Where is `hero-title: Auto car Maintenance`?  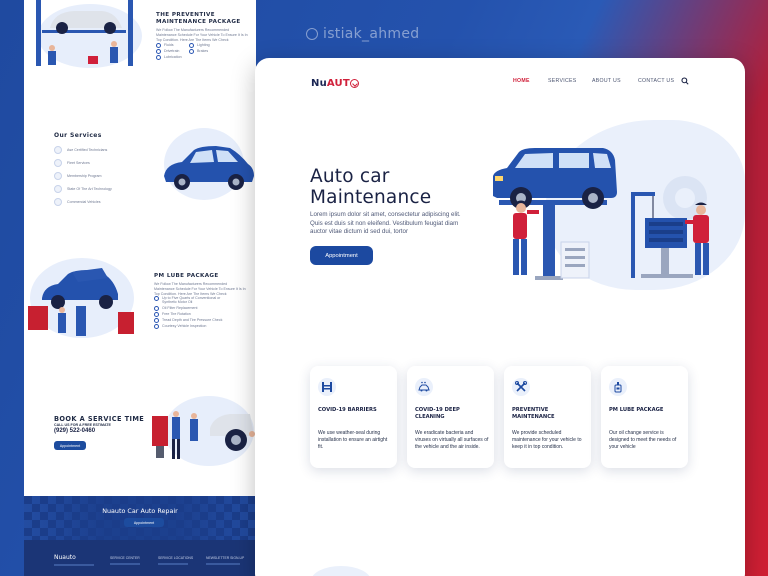
hero-title: Auto car Maintenance is located at coordinates (371, 187).